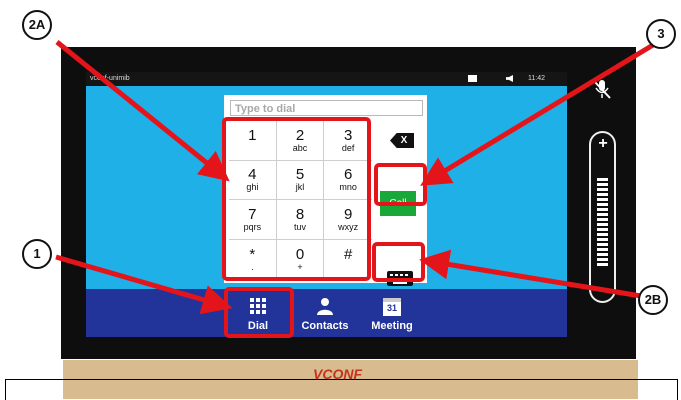  I want to click on callout-3: 3, so click(661, 34).